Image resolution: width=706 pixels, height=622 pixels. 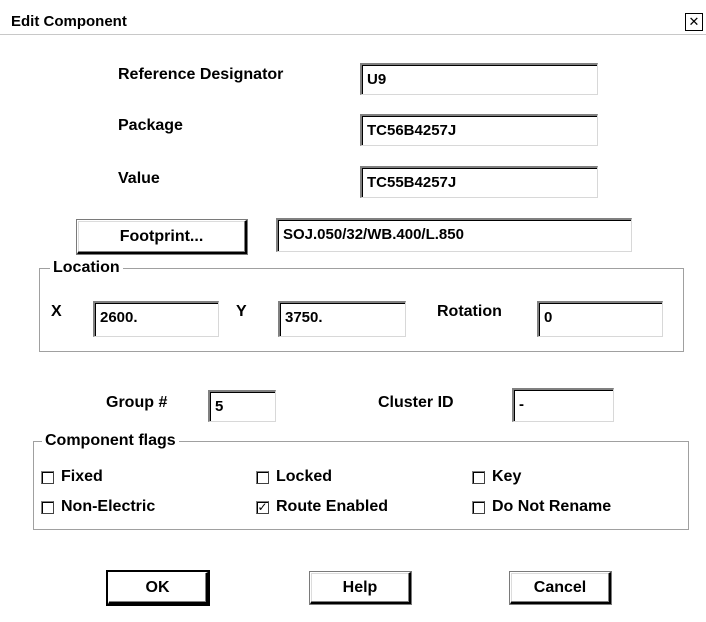 What do you see at coordinates (304, 476) in the screenshot?
I see `checkbox-locked-label: Locked` at bounding box center [304, 476].